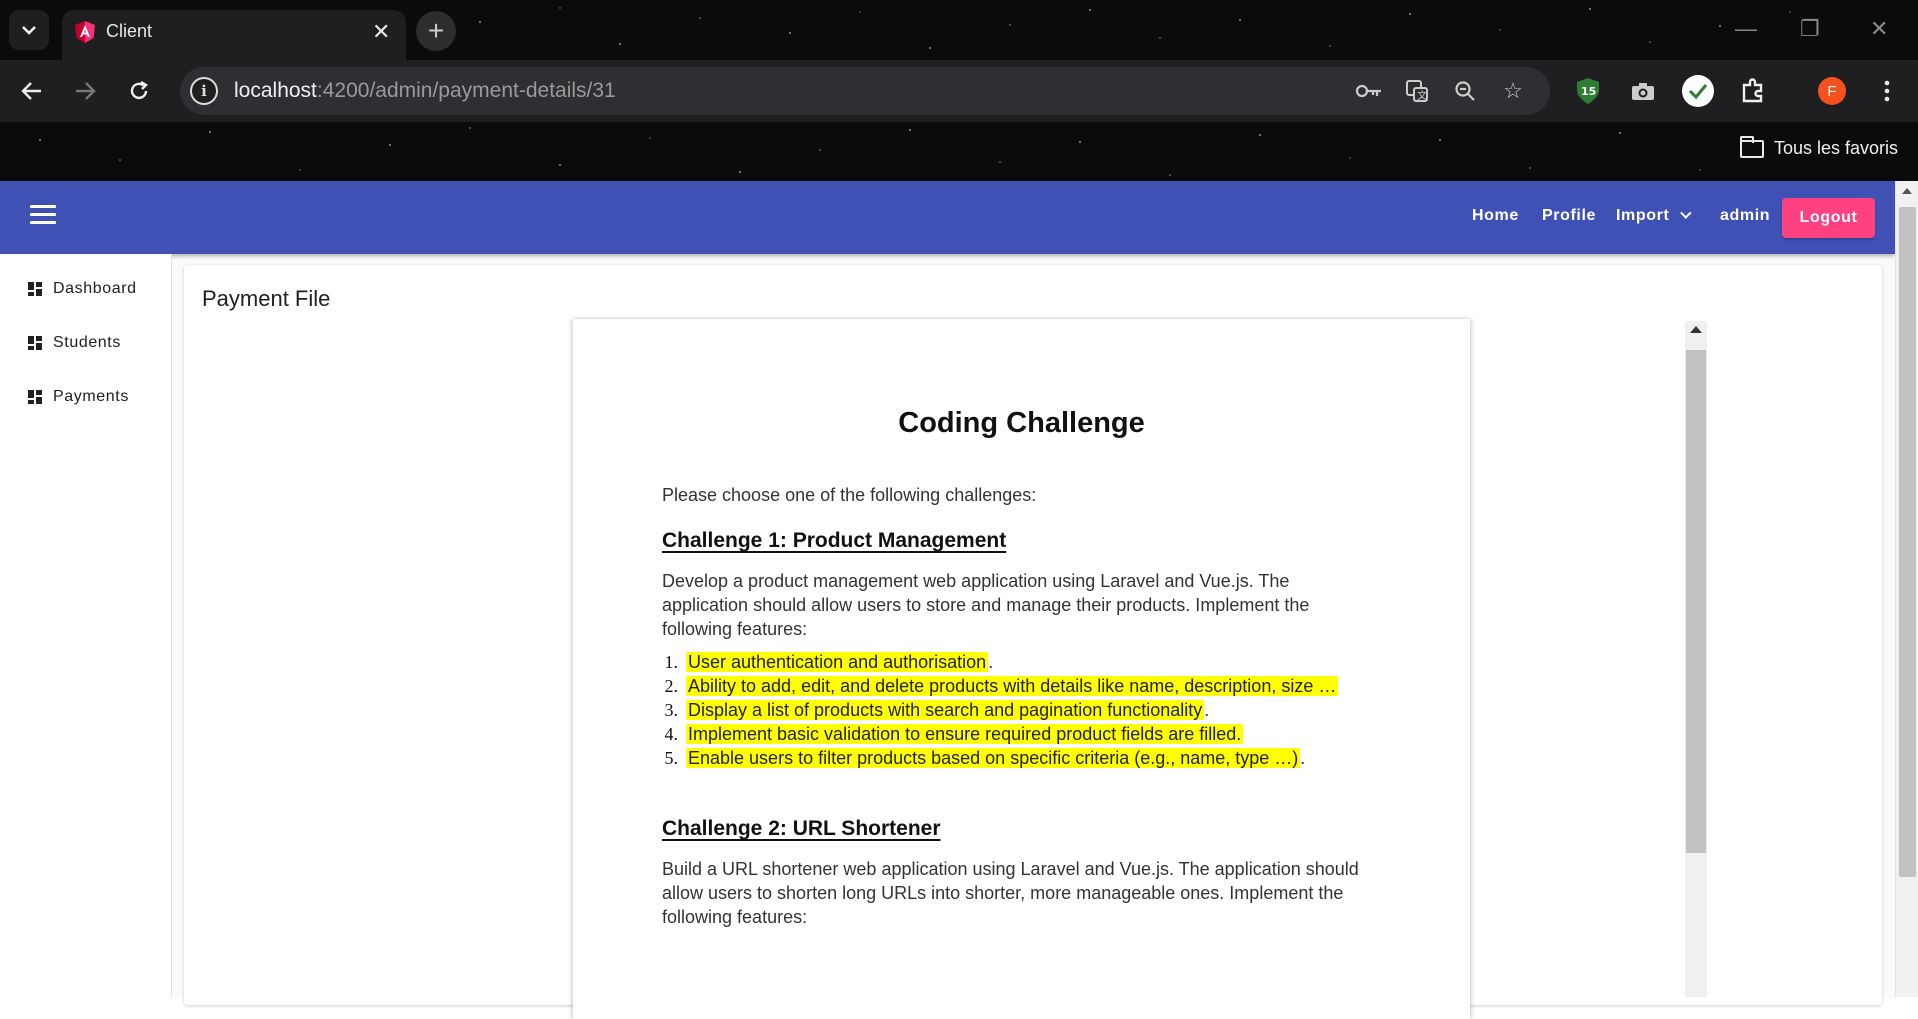  Describe the element at coordinates (1569, 216) in the screenshot. I see `nav-profile-link: Profile` at that location.